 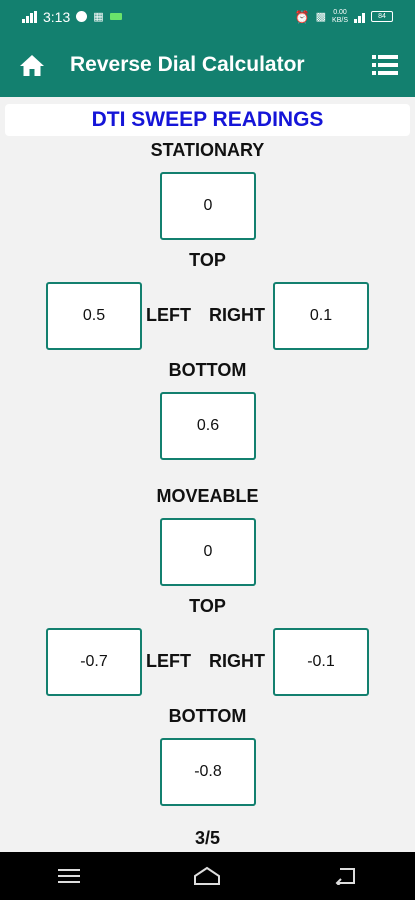 I want to click on page-indicator: 3/5, so click(x=207, y=838).